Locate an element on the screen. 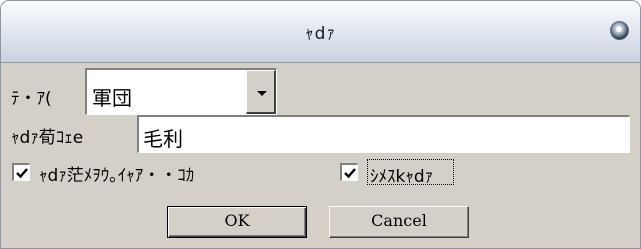  field1-label: ﾃ・ｱ( is located at coordinates (31, 99).